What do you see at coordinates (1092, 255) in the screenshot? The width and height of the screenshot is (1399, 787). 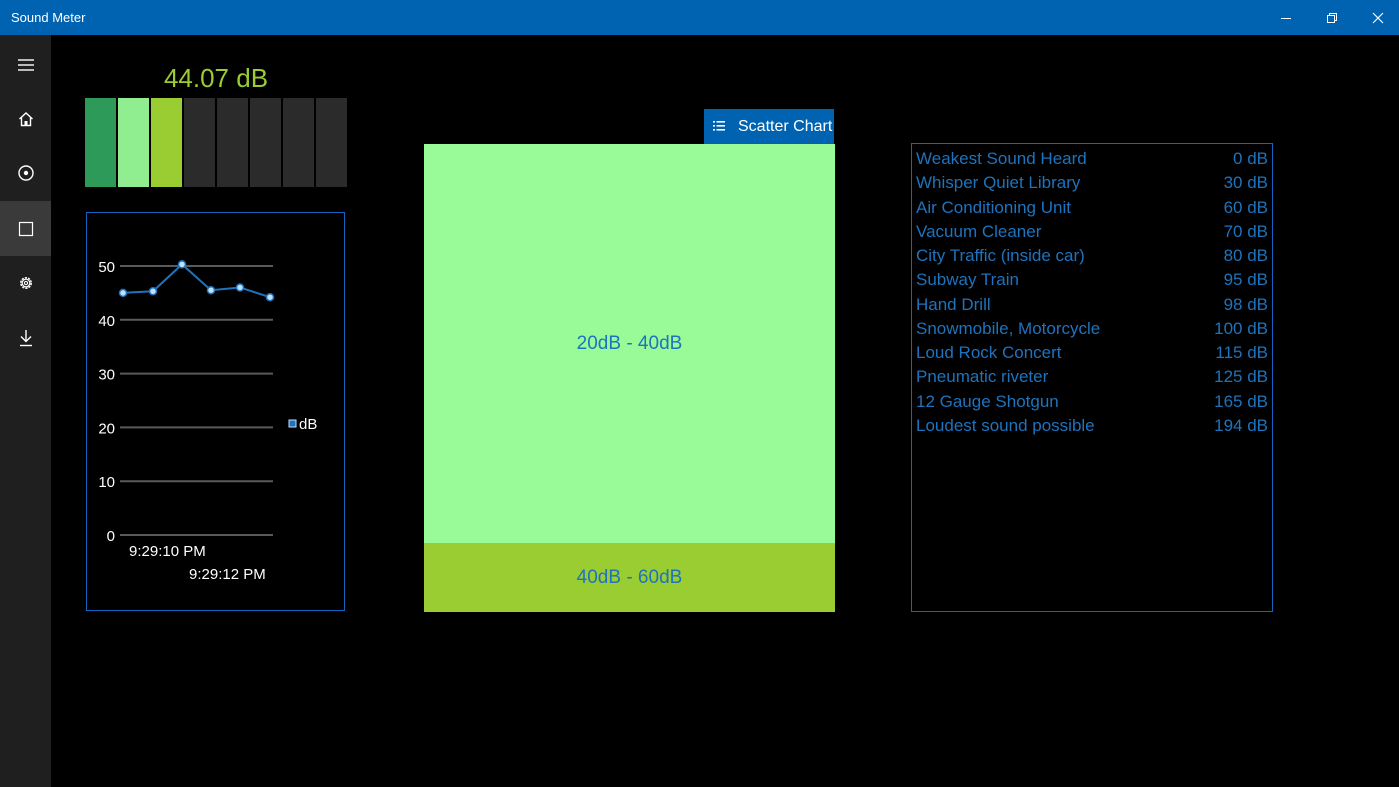 I see `list-item: City Traffic (inside car) 80 dB` at bounding box center [1092, 255].